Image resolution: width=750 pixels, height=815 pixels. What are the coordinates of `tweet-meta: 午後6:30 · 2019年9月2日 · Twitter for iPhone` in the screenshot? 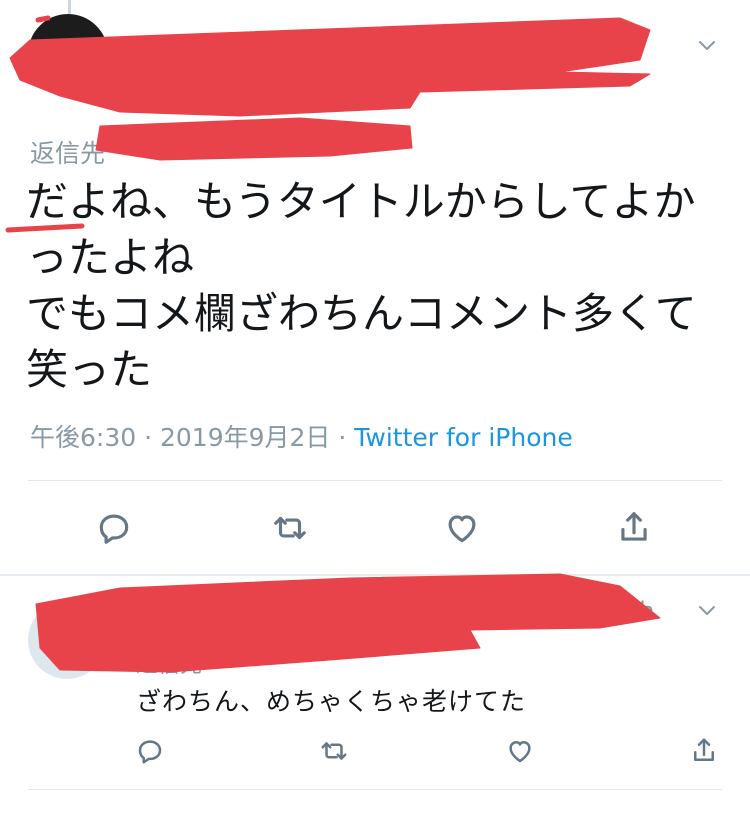 It's located at (301, 436).